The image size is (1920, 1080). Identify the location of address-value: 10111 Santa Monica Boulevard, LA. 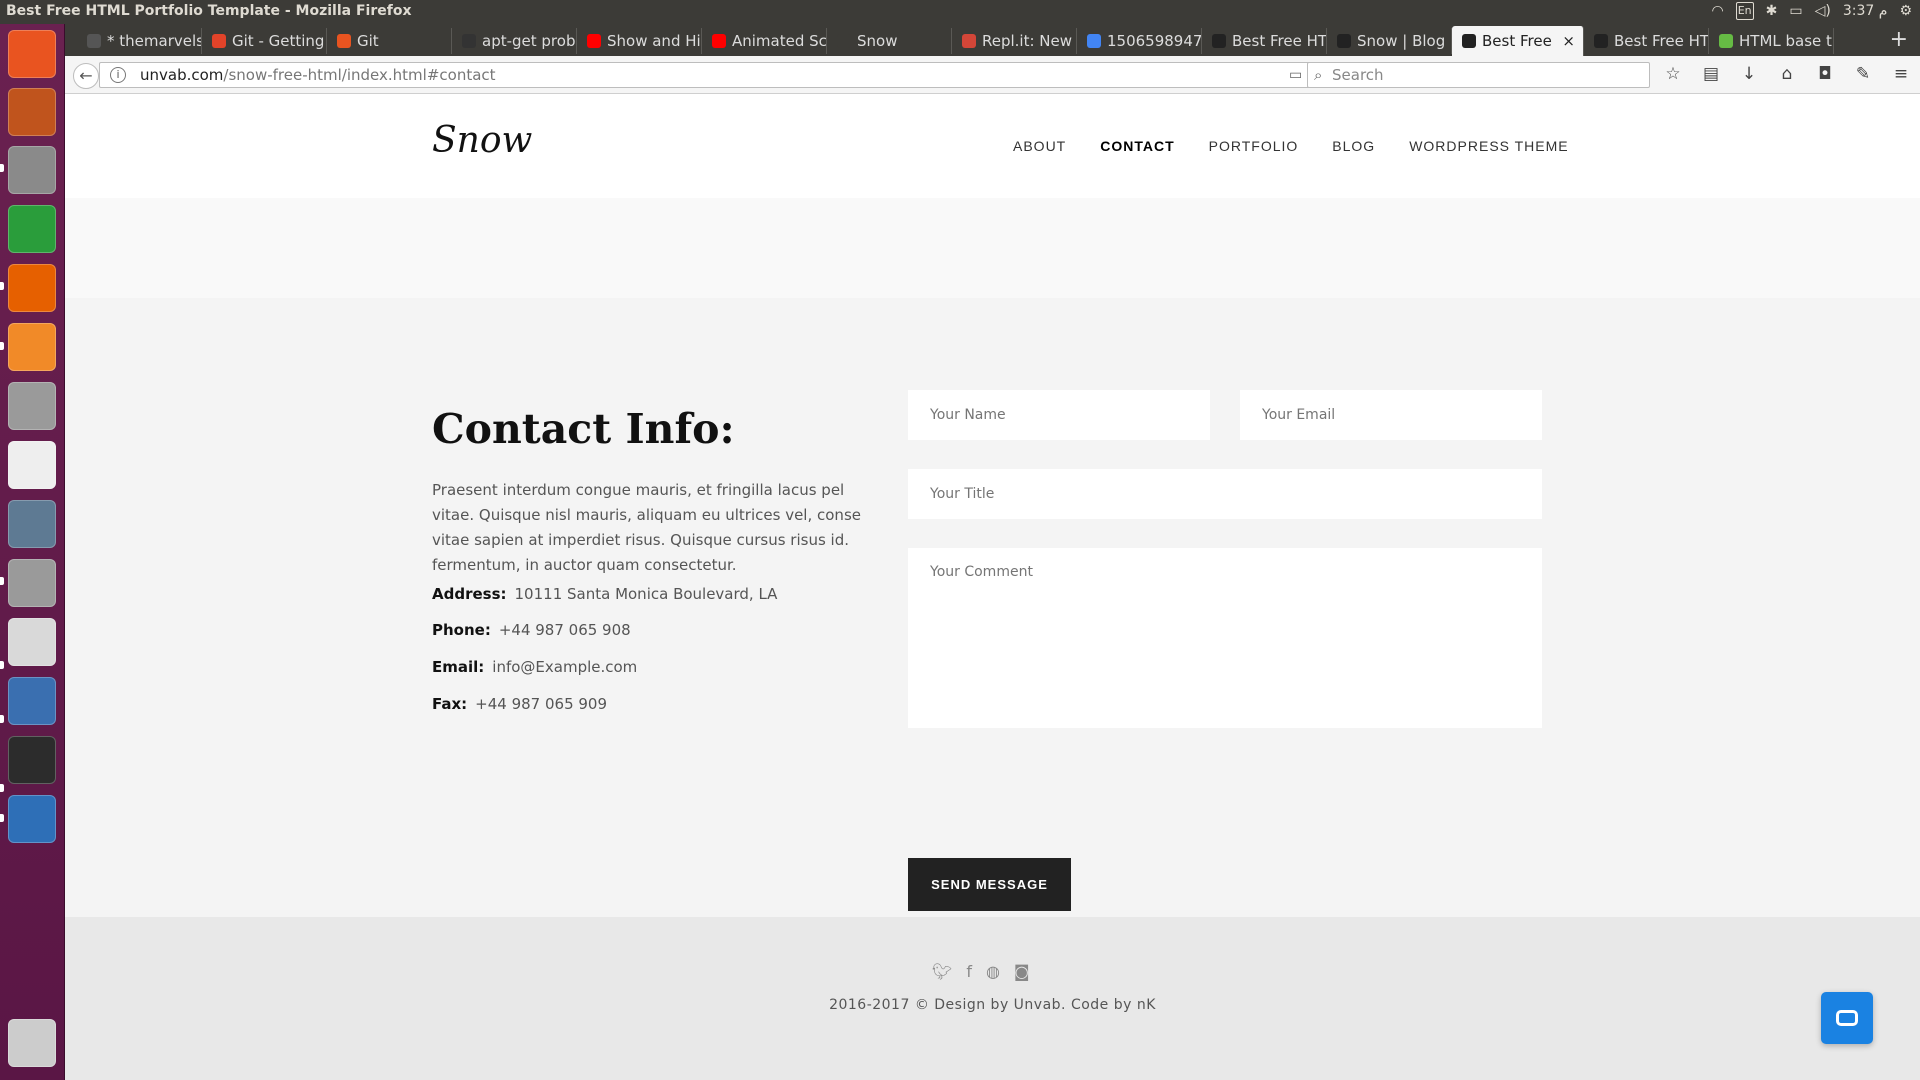
(646, 594).